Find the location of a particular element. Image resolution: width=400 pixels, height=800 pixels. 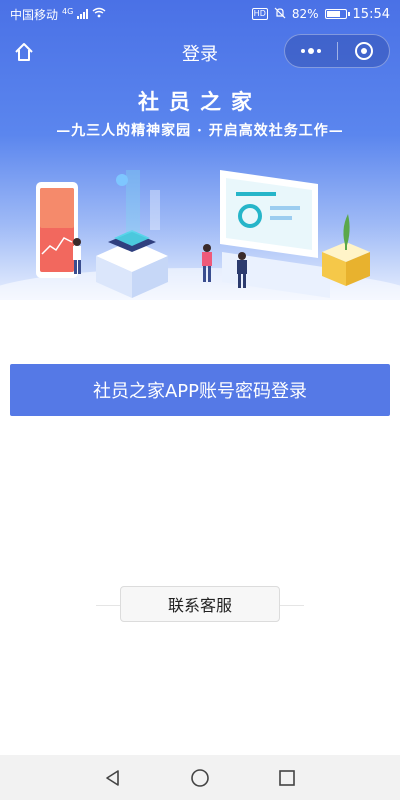

square-recent-icon is located at coordinates (286, 777).